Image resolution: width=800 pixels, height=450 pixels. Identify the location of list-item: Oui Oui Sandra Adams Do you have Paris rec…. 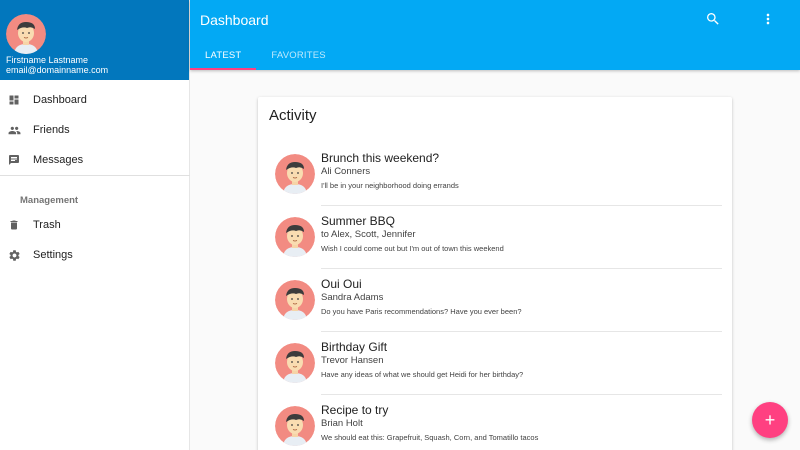
(495, 300).